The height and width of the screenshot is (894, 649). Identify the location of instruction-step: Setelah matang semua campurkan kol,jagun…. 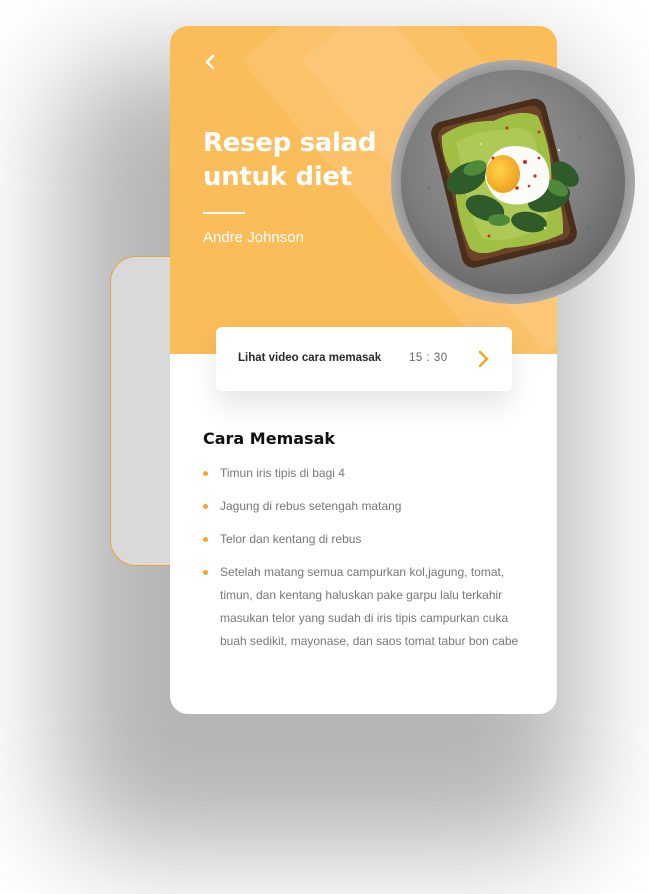
(368, 607).